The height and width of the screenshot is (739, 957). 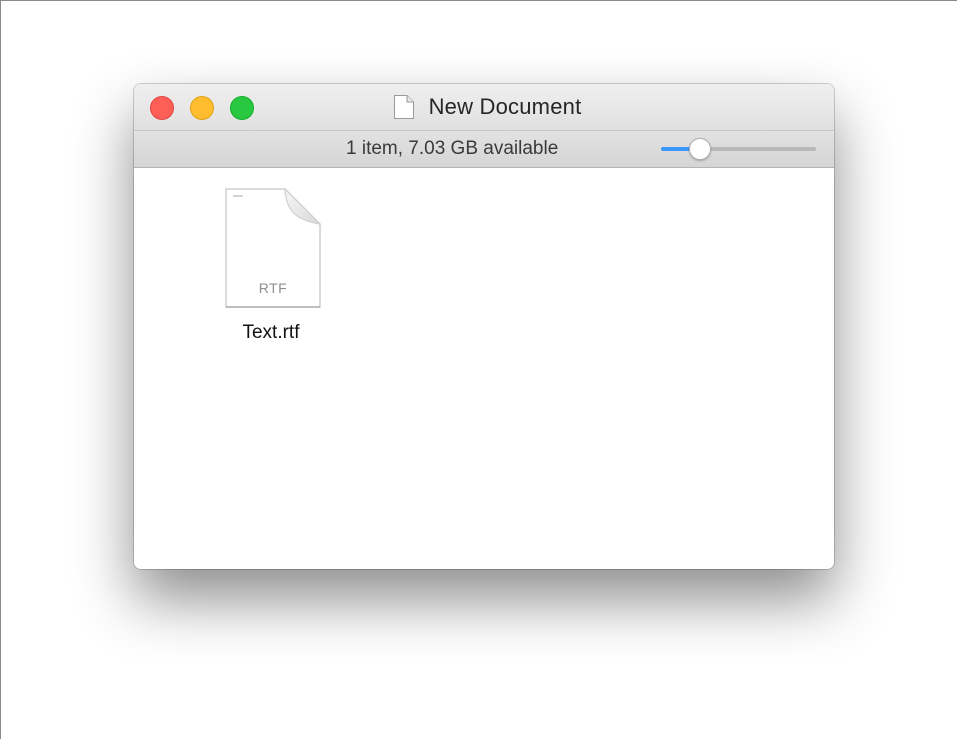 I want to click on status-text: 1 item, 7.03 GB available, so click(x=452, y=148).